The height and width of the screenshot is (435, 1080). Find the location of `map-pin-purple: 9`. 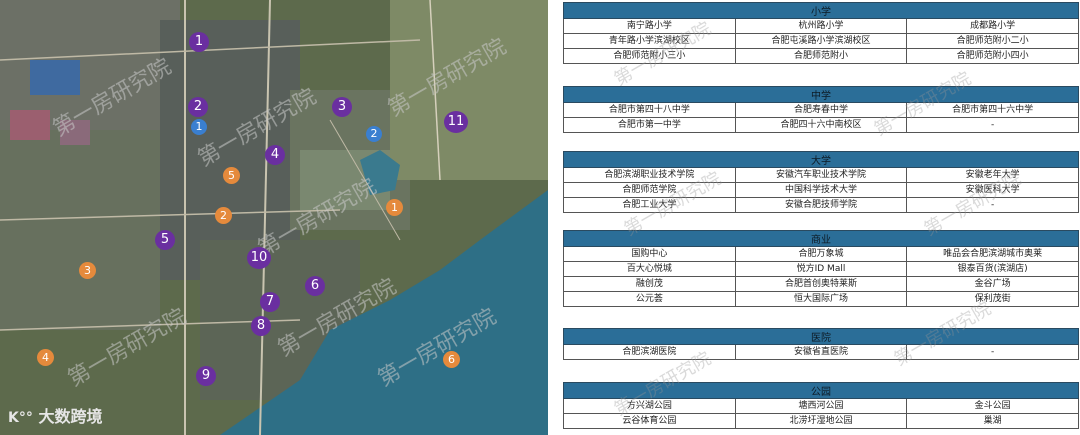

map-pin-purple: 9 is located at coordinates (206, 376).